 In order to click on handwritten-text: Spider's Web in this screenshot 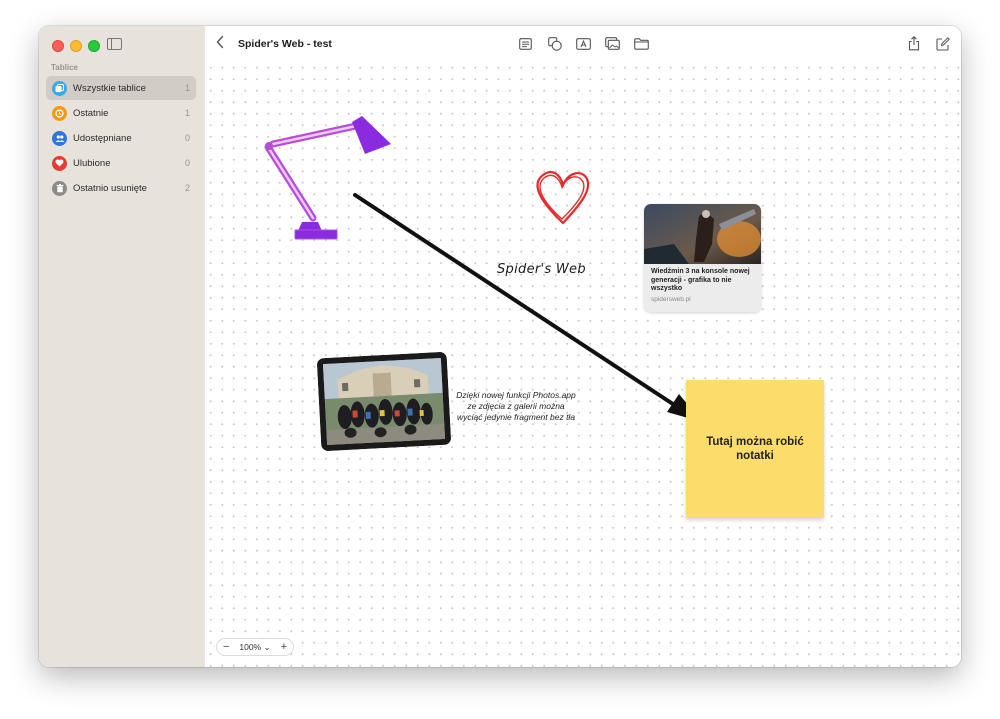, I will do `click(541, 269)`.